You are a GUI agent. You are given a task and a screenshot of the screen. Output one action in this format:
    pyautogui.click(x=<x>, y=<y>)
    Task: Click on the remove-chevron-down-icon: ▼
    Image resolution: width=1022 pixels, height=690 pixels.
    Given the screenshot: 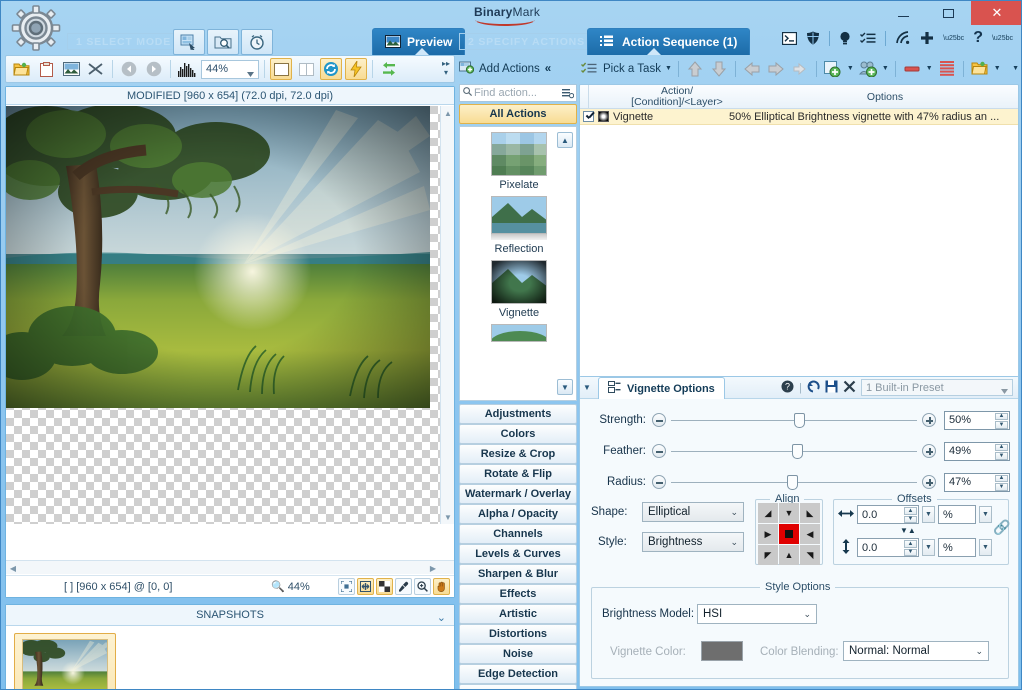 What is the action you would take?
    pyautogui.click(x=929, y=68)
    